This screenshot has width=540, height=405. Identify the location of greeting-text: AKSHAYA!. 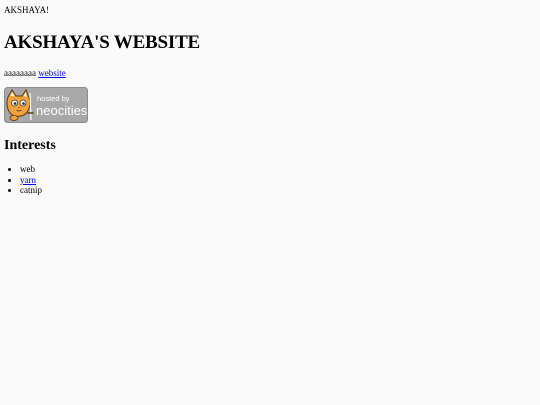
(27, 10).